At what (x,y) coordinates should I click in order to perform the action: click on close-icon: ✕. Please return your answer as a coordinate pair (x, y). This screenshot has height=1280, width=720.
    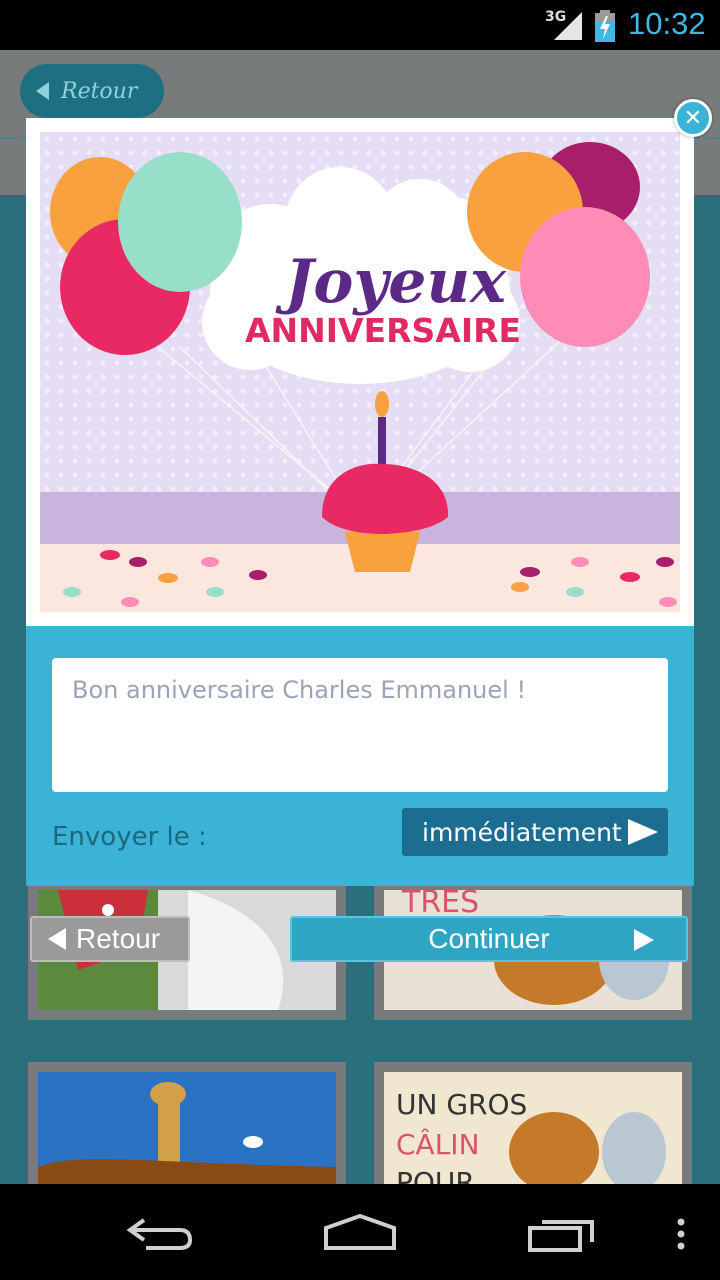
    Looking at the image, I should click on (693, 118).